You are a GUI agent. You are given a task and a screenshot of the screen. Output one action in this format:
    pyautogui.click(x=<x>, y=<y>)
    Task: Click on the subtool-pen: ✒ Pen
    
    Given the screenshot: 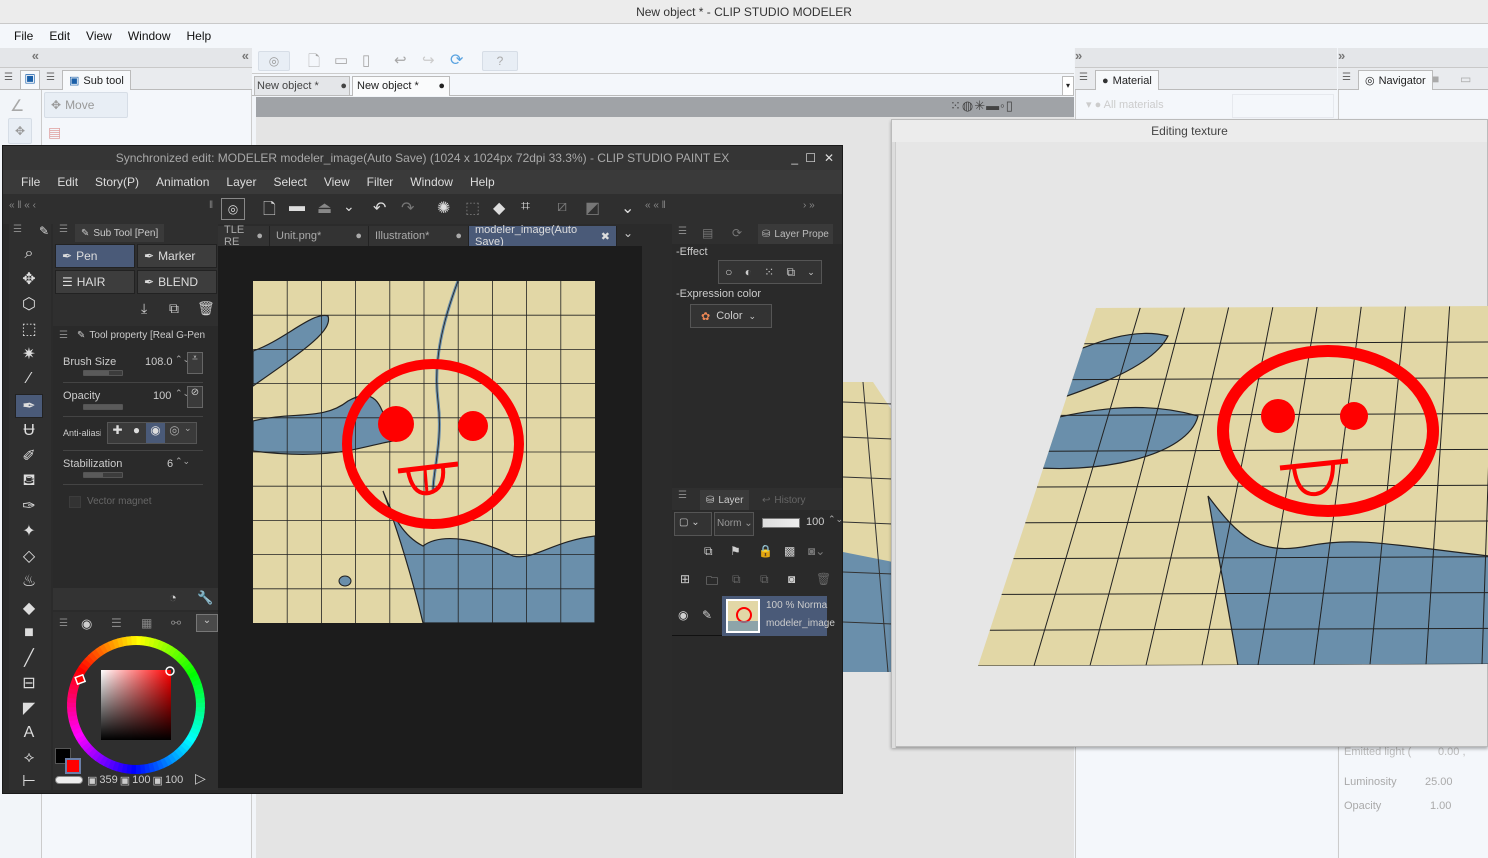 What is the action you would take?
    pyautogui.click(x=95, y=256)
    